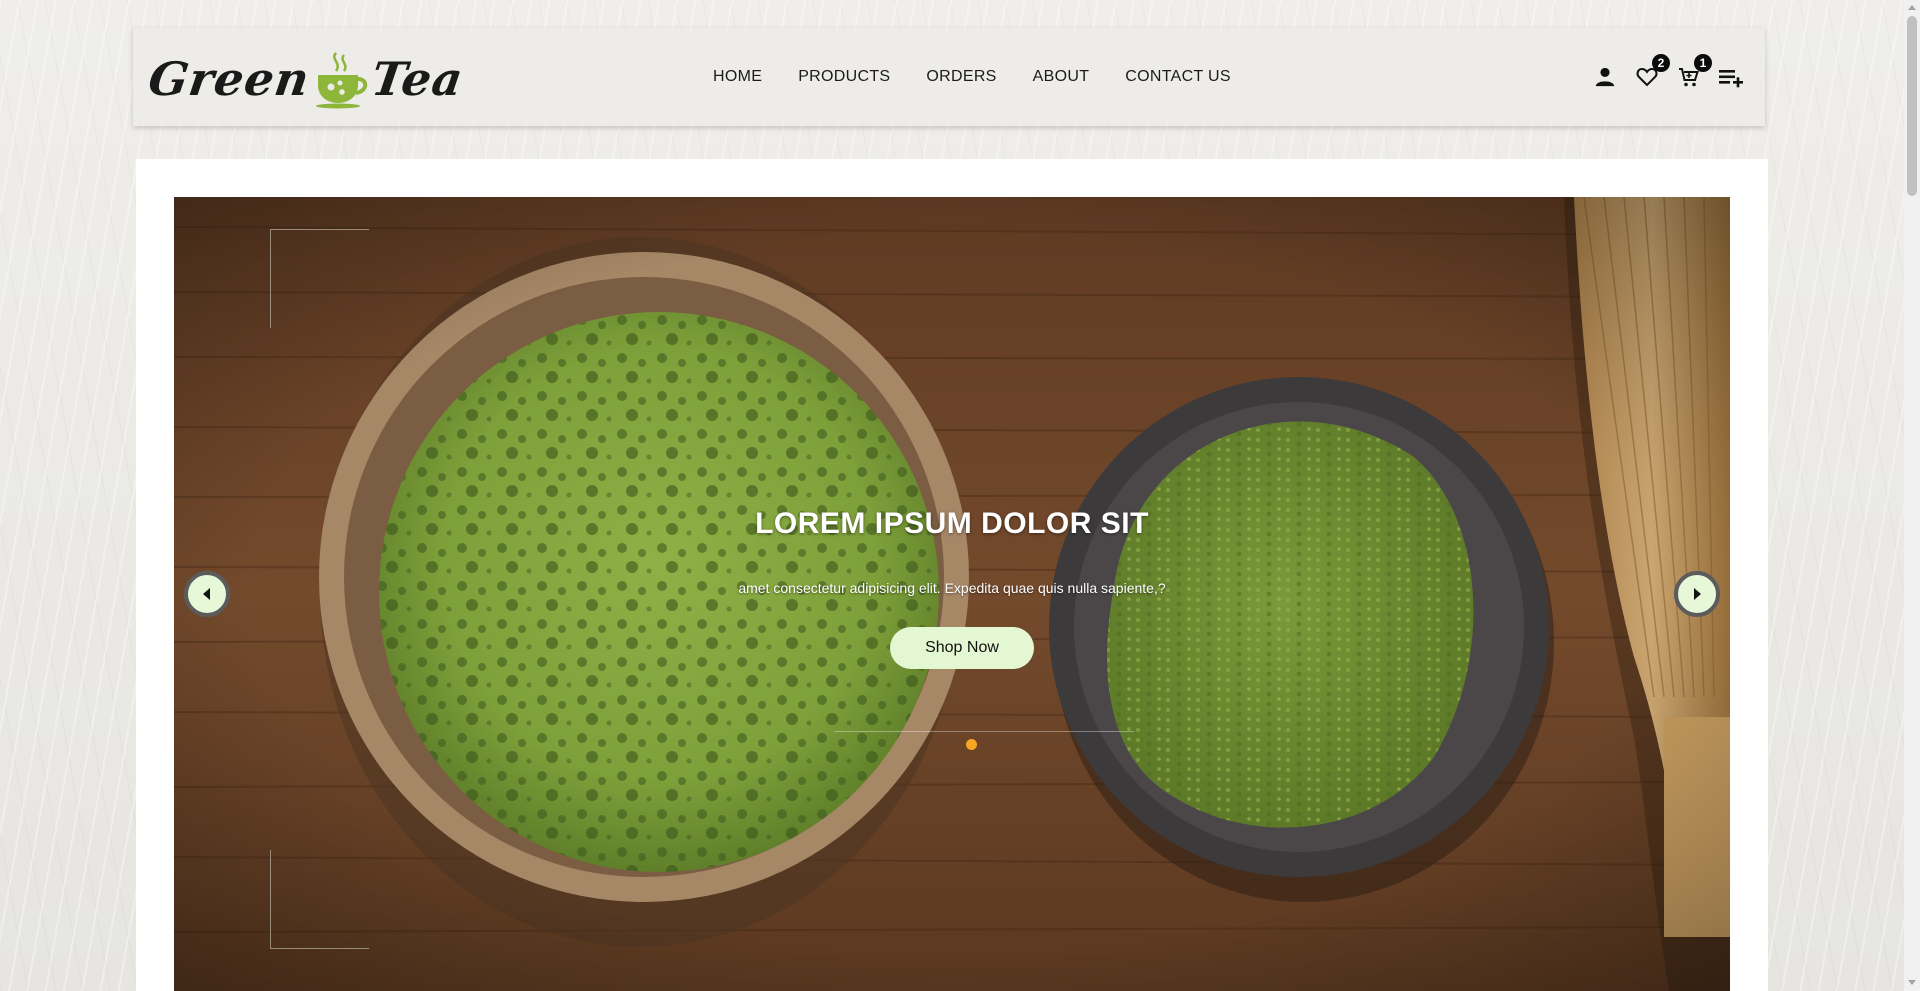  I want to click on scroll-down-arrow-icon, so click(1912, 982).